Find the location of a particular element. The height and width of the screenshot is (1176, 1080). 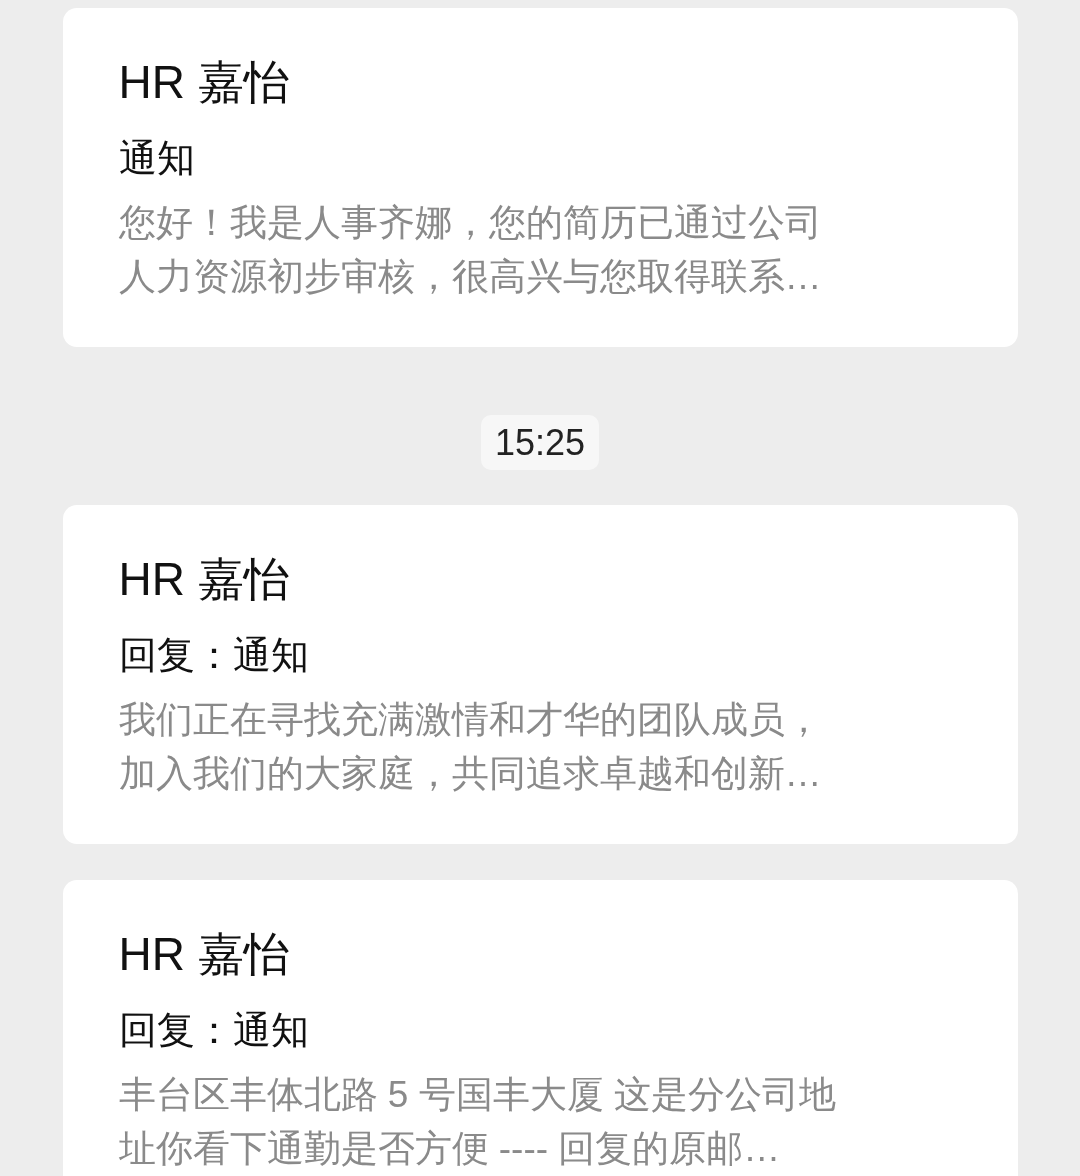

message-subject: 通知 is located at coordinates (156, 158).